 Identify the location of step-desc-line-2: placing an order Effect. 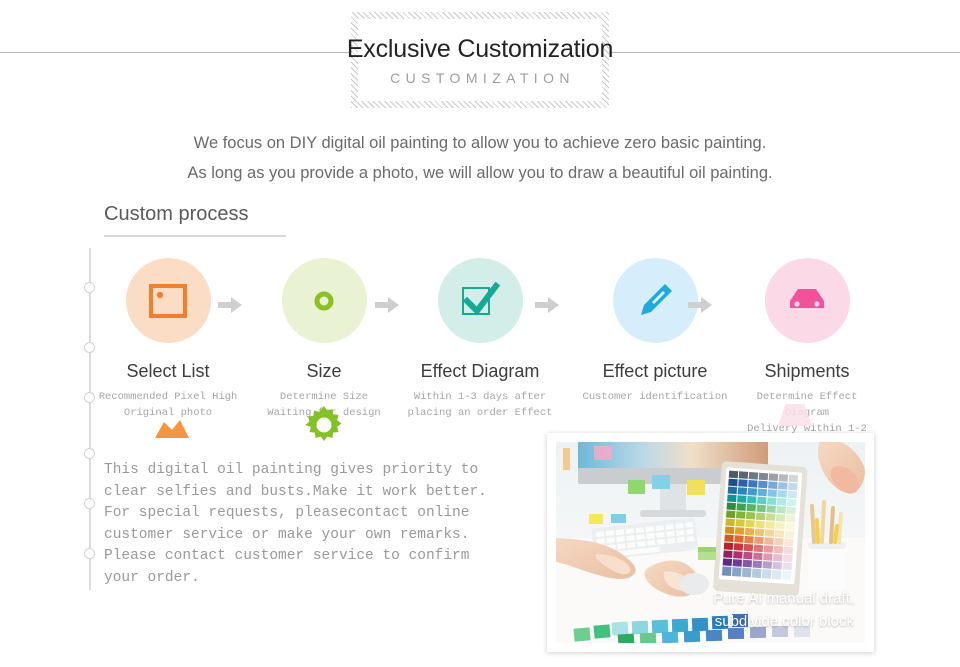
(480, 413).